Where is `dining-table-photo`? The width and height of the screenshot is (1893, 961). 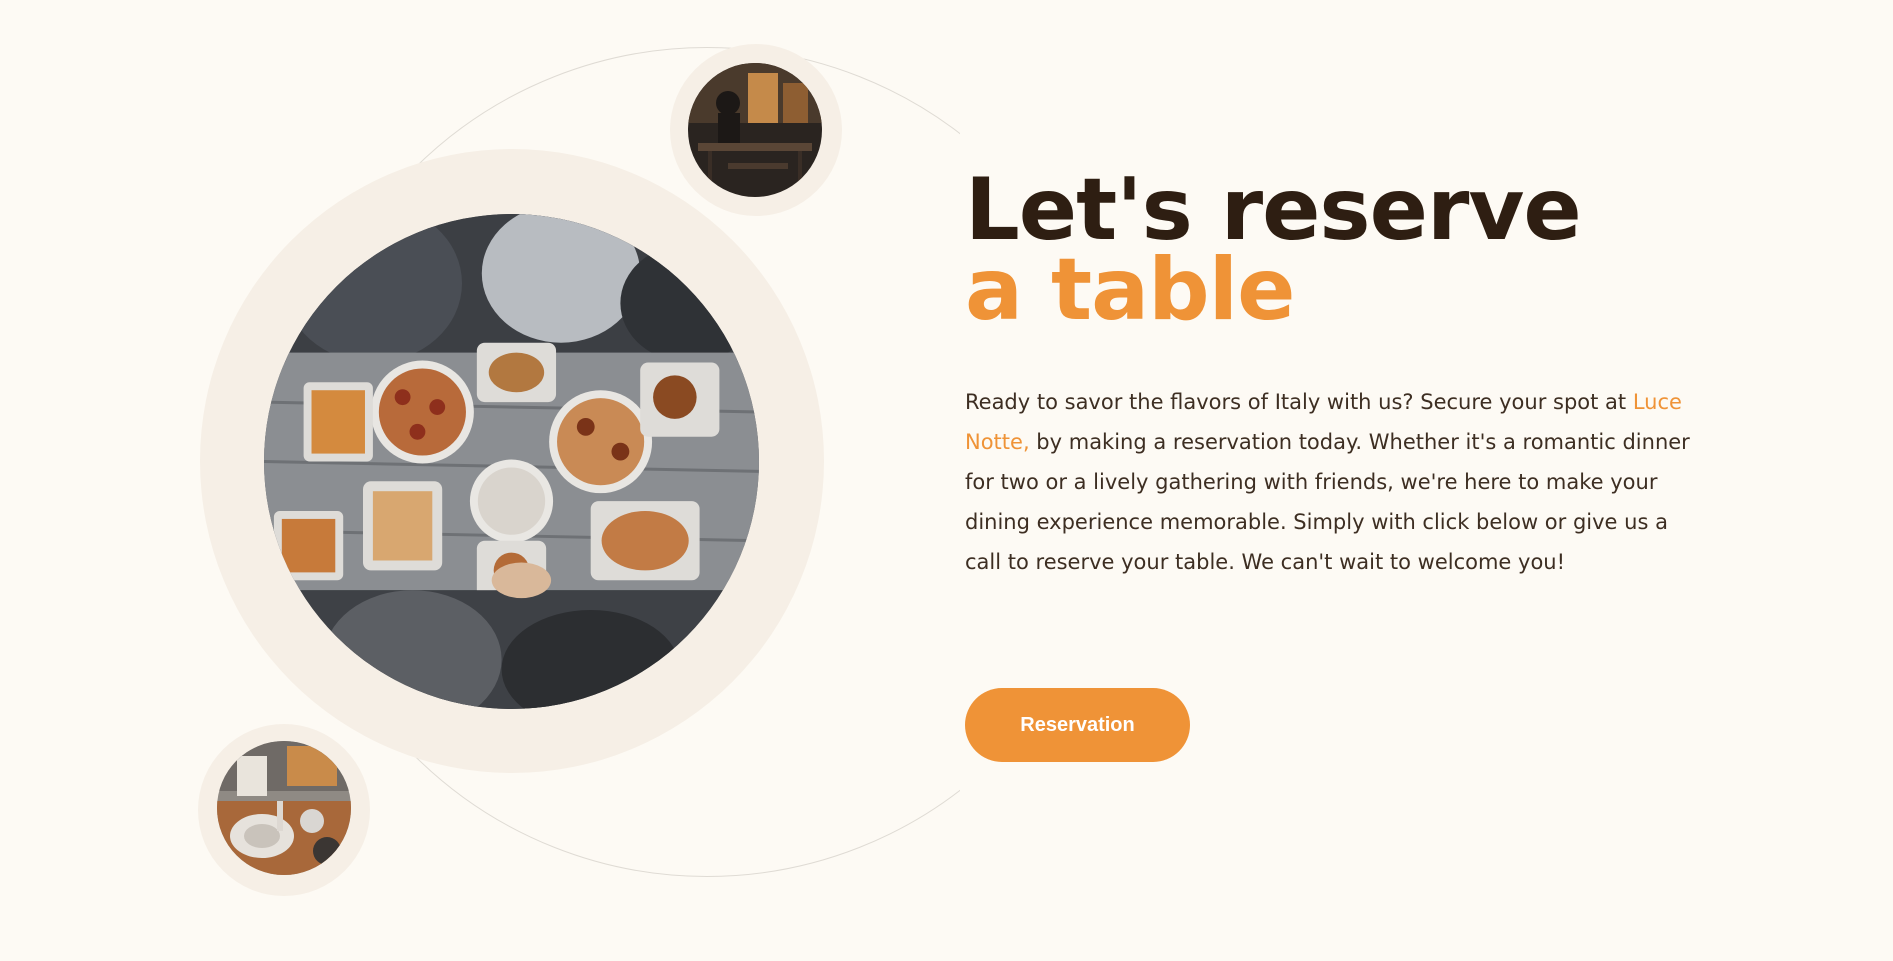
dining-table-photo is located at coordinates (284, 808).